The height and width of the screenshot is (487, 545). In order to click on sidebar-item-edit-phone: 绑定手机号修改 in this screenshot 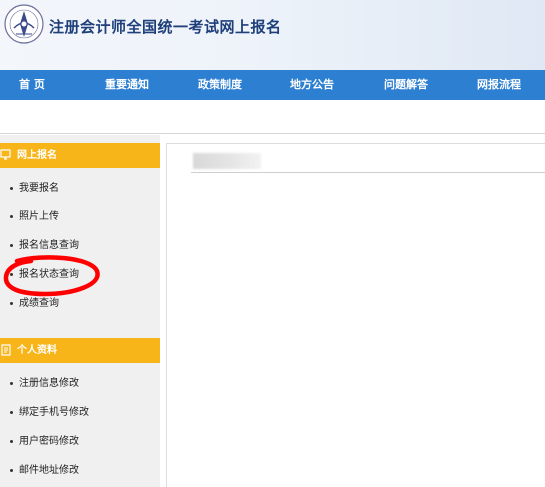, I will do `click(80, 413)`.